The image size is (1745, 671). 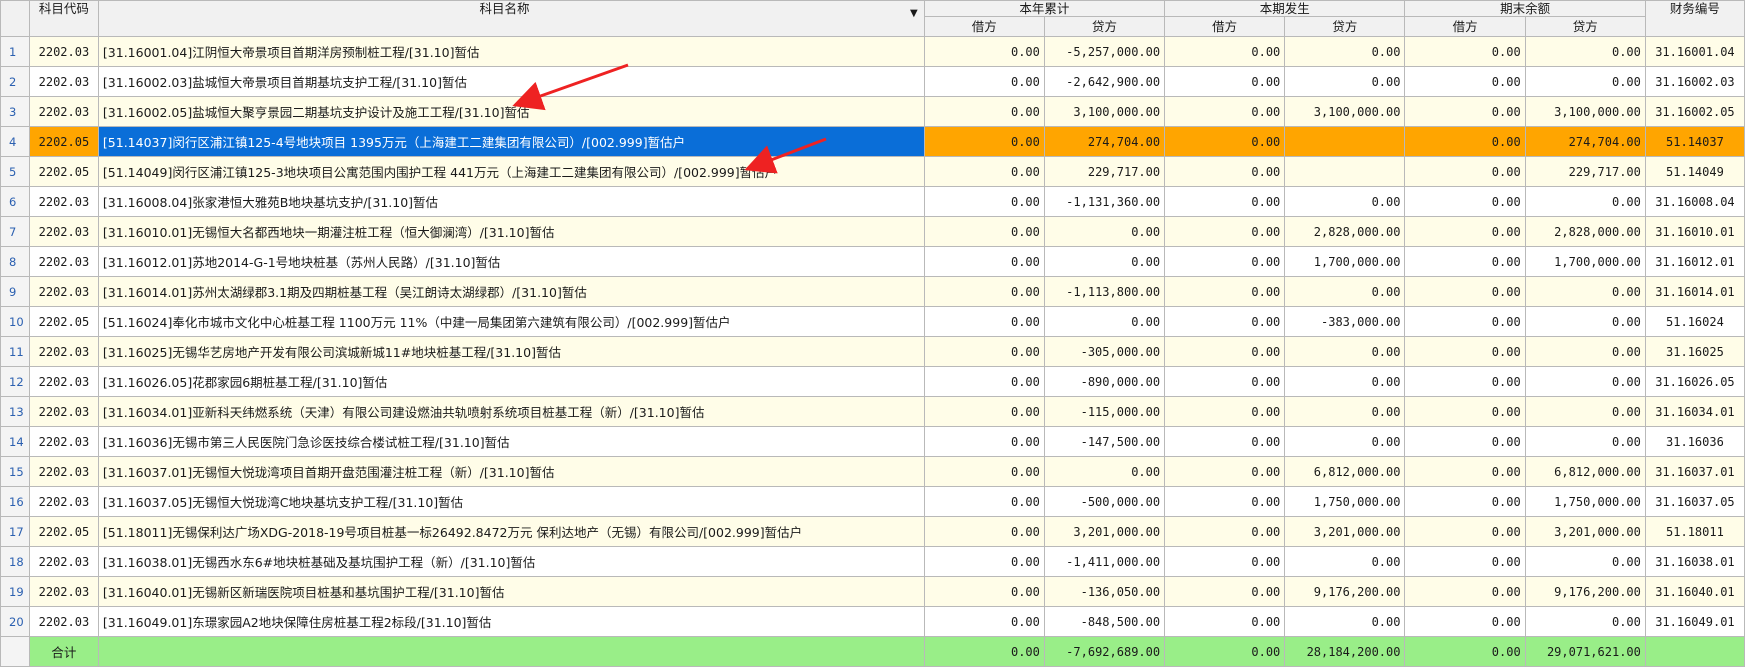 What do you see at coordinates (1585, 231) in the screenshot?
I see `ending-credit-cell: 2,828,000.00` at bounding box center [1585, 231].